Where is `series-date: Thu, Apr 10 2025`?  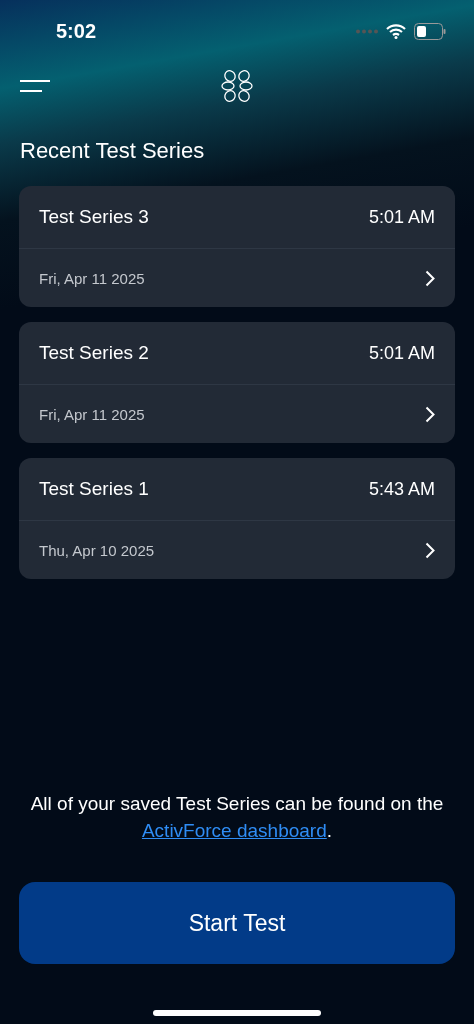 series-date: Thu, Apr 10 2025 is located at coordinates (97, 550).